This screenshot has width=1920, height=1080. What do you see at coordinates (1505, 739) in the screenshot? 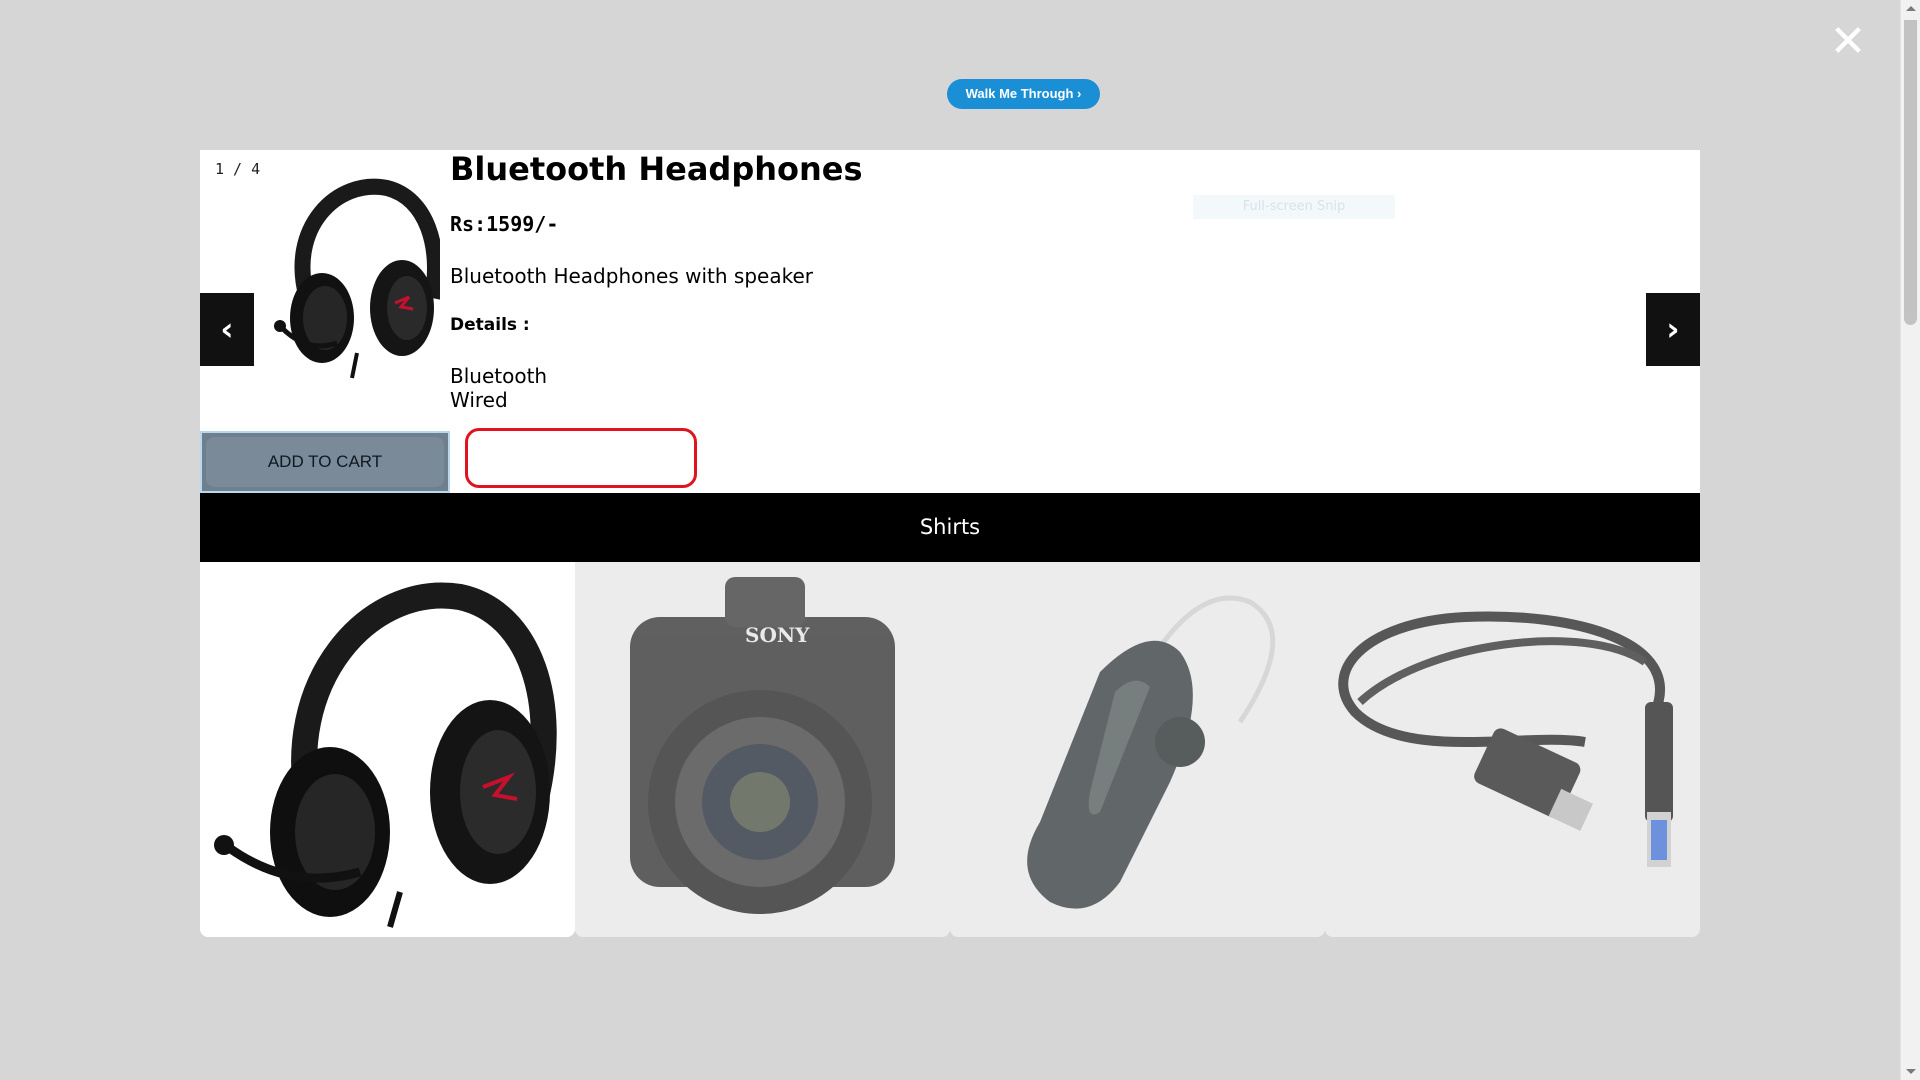
I see `usb-cable-image` at bounding box center [1505, 739].